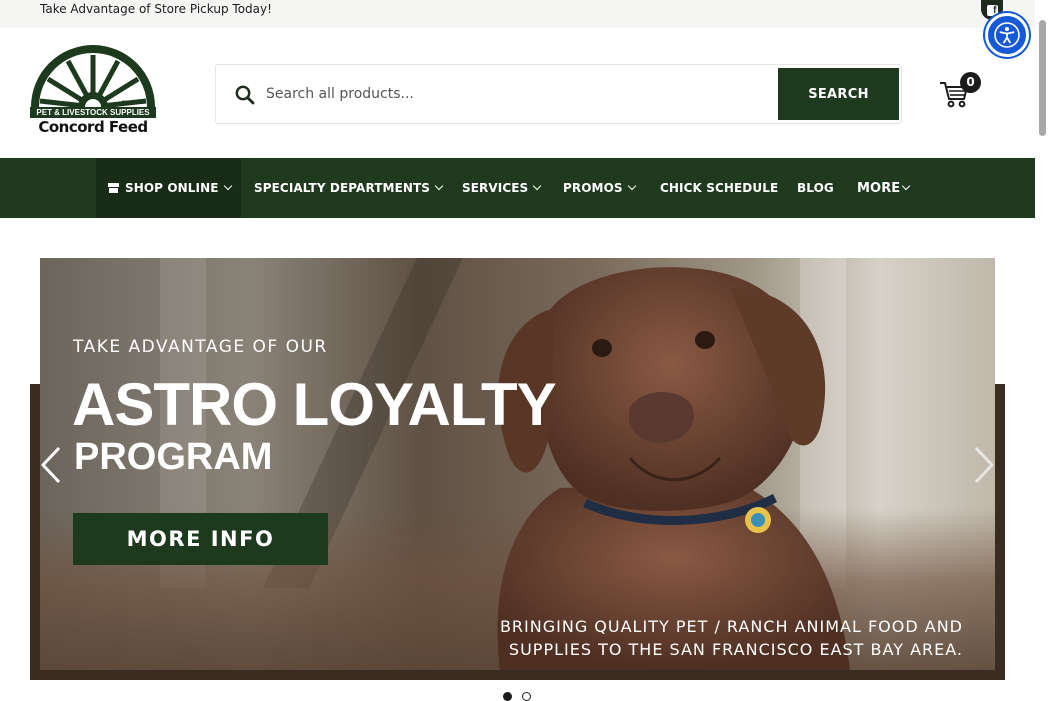 The height and width of the screenshot is (701, 1050). I want to click on announcement-text: Take Advantage of Store Pickup Today!, so click(156, 9).